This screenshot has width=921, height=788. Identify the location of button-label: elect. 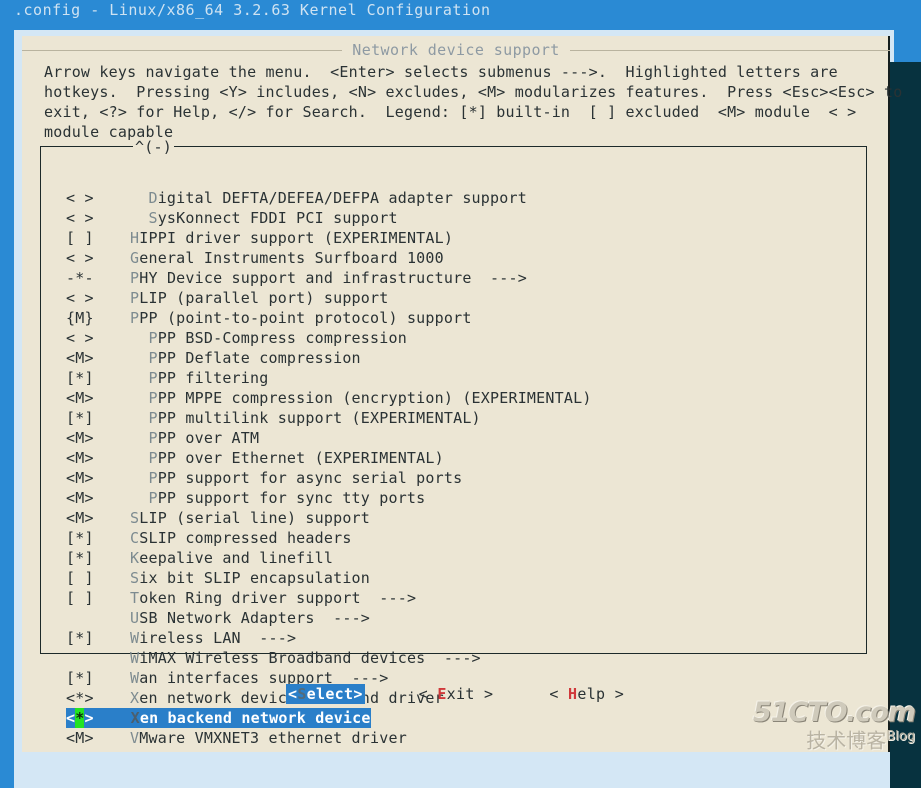
(330, 694).